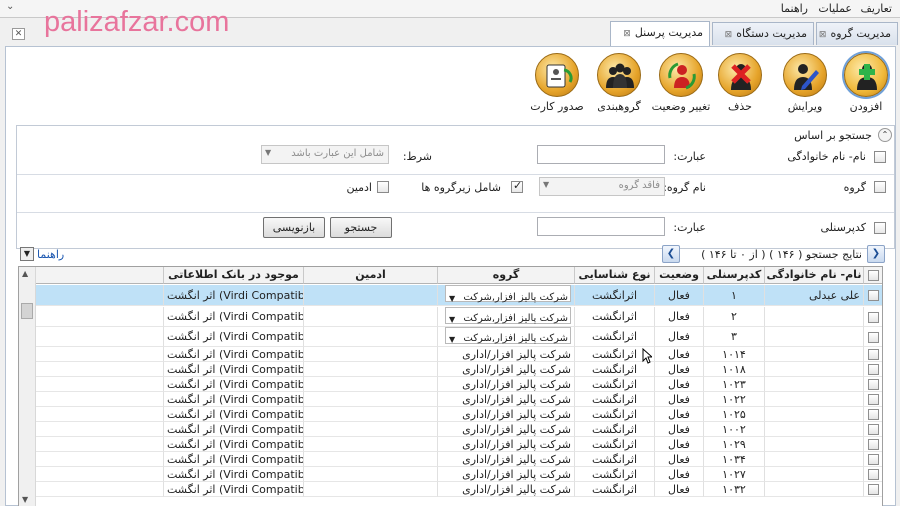  Describe the element at coordinates (137, 22) in the screenshot. I see `watermark: palizafzar.com` at that location.